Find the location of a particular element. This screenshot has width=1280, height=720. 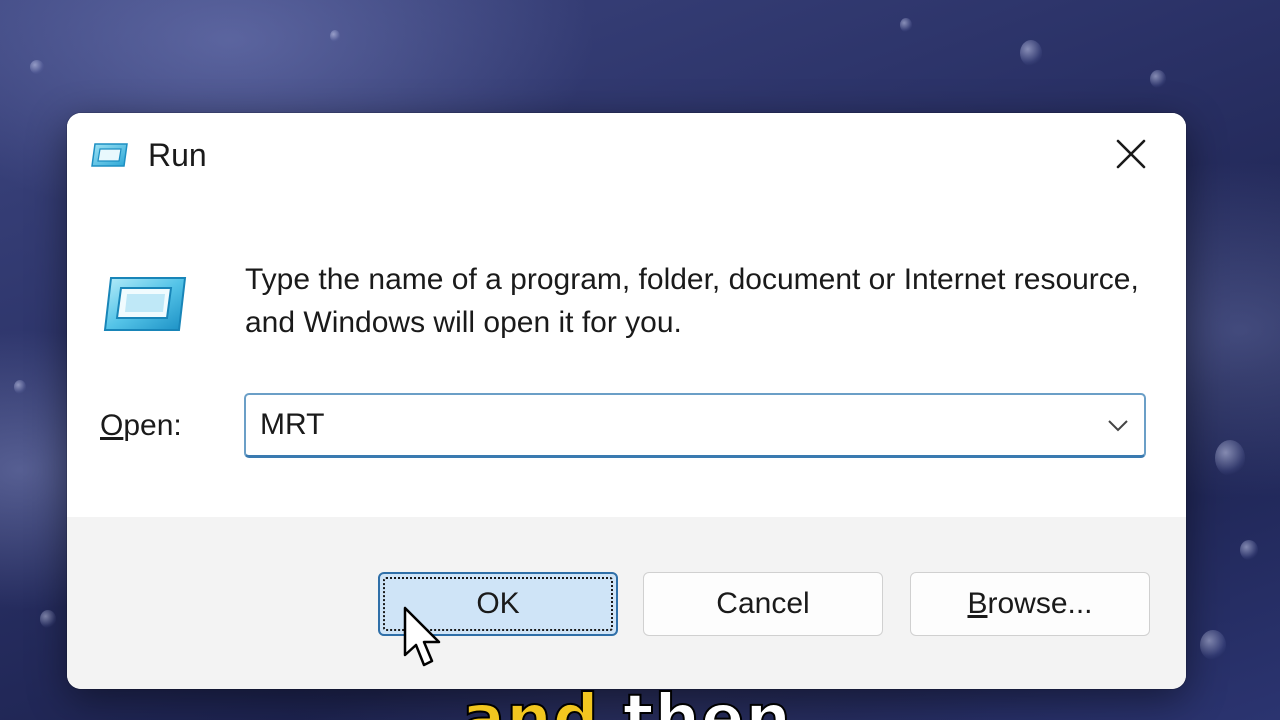

cancel-button-label: Cancel is located at coordinates (763, 603).